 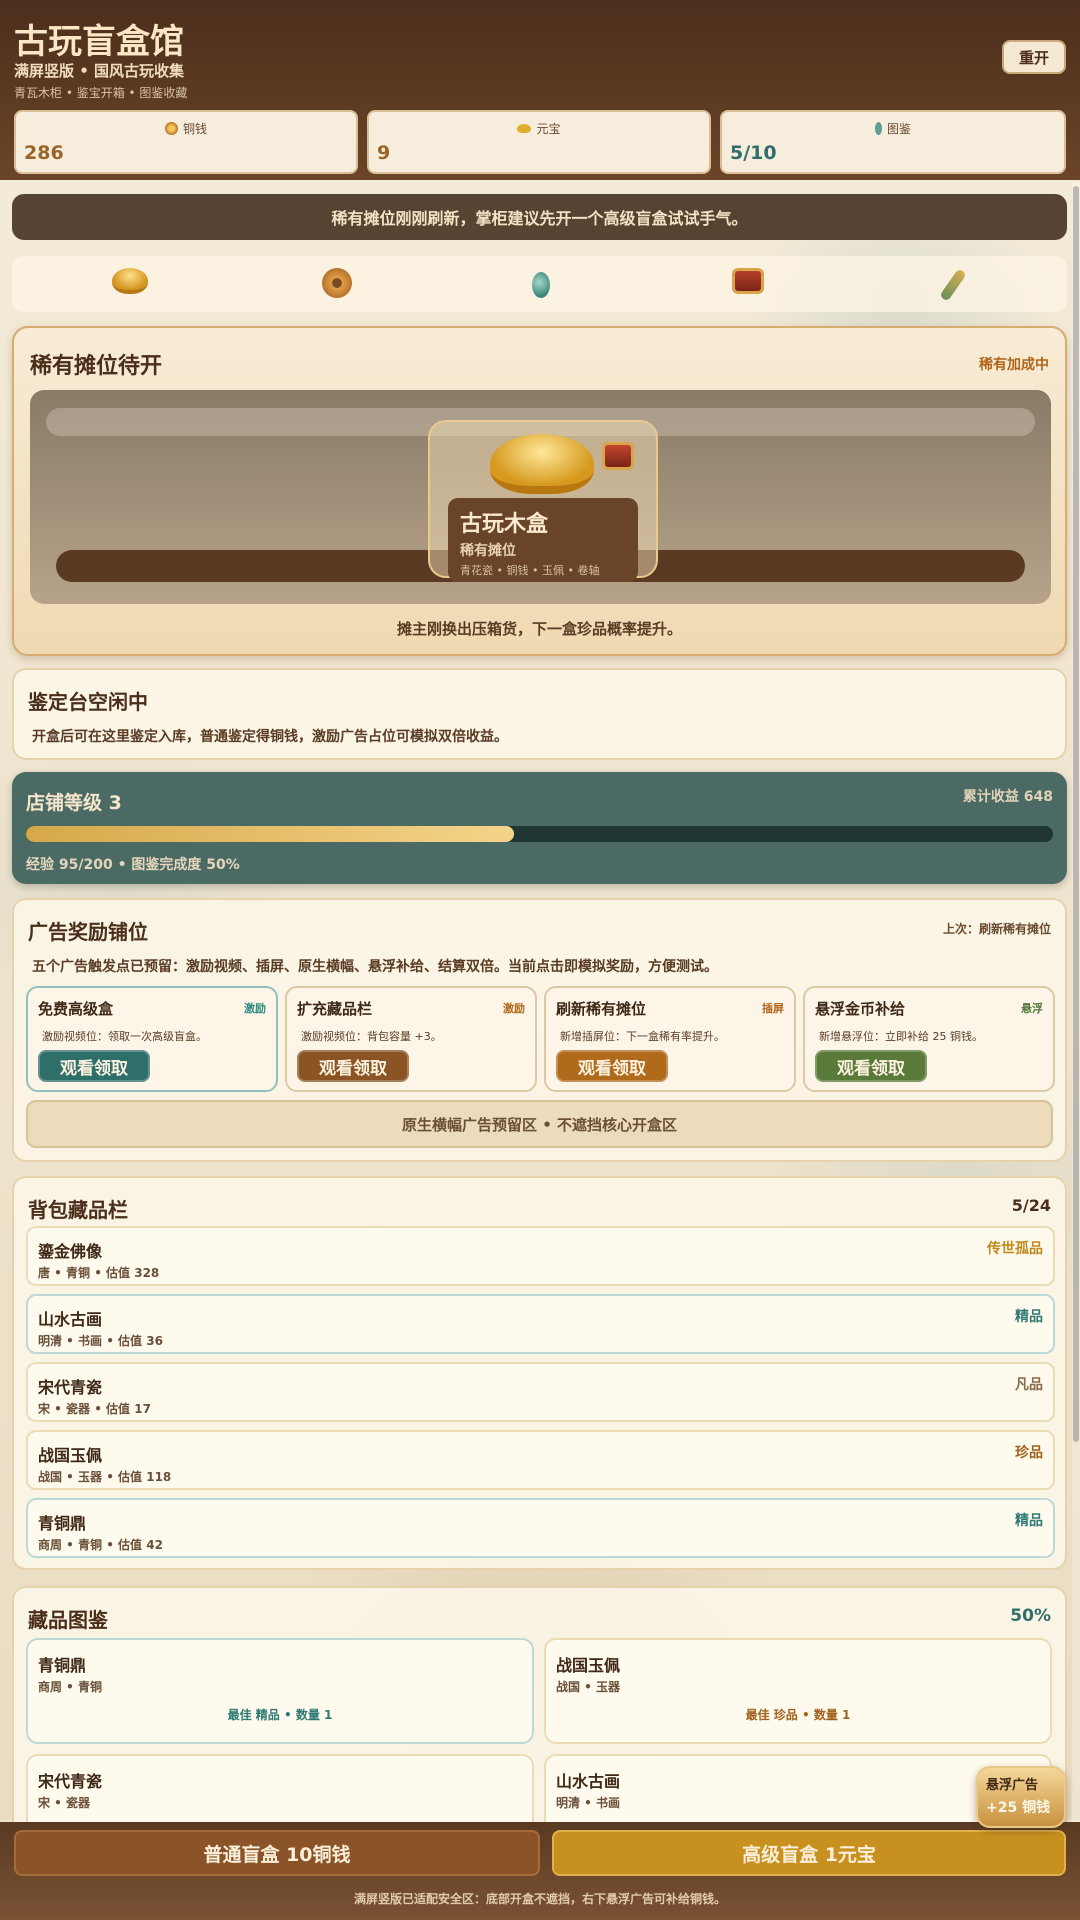 I want to click on bag-item: 山水古画 明清 • 书画 • 估值 36 精品, so click(x=540, y=1324).